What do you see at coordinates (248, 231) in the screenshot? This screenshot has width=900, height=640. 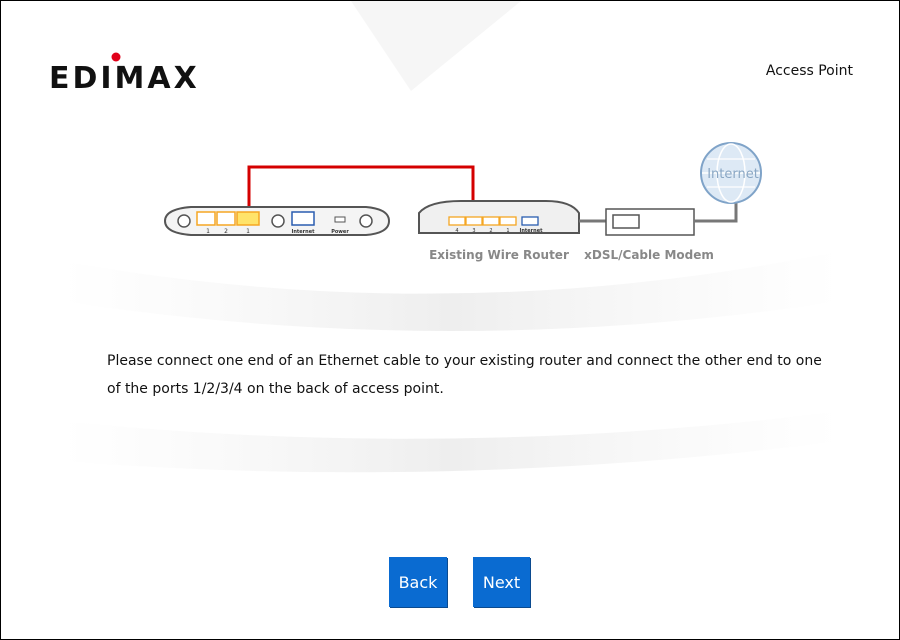 I see `ap-port-label-3: 1` at bounding box center [248, 231].